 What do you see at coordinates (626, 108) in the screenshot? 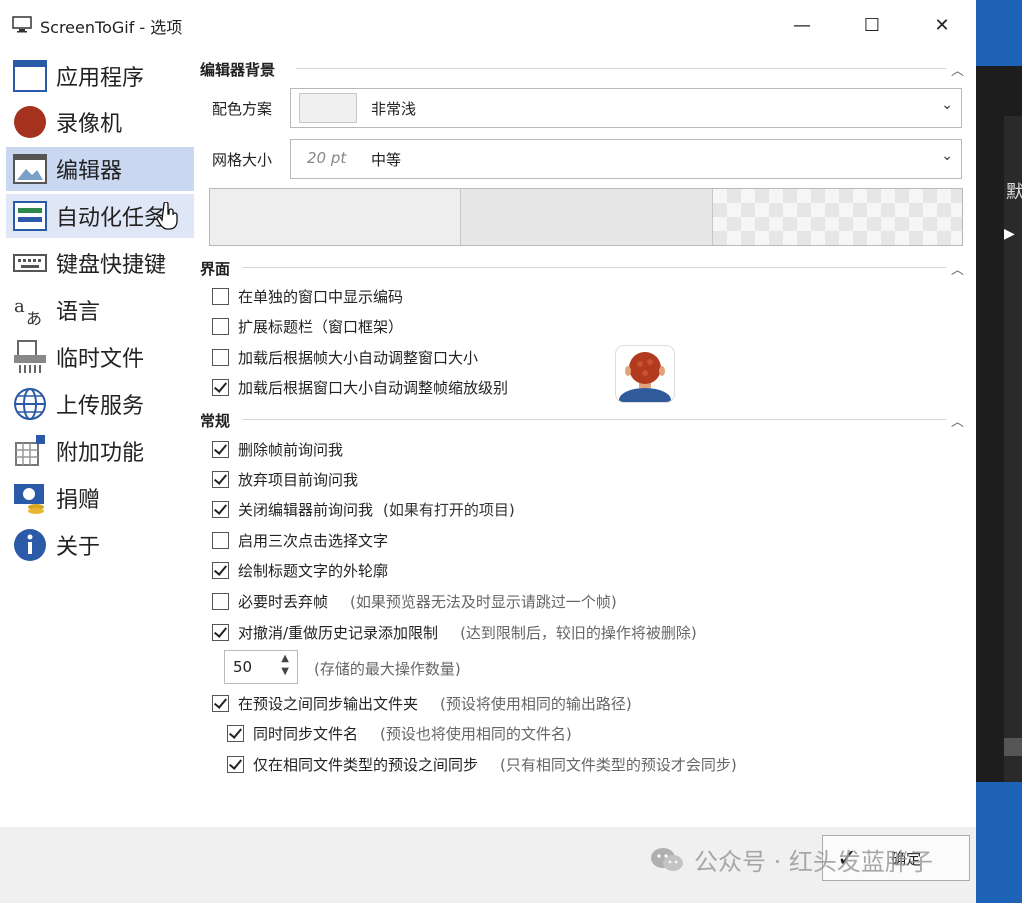
I see `color-scheme-select: 非常浅 ⌄` at bounding box center [626, 108].